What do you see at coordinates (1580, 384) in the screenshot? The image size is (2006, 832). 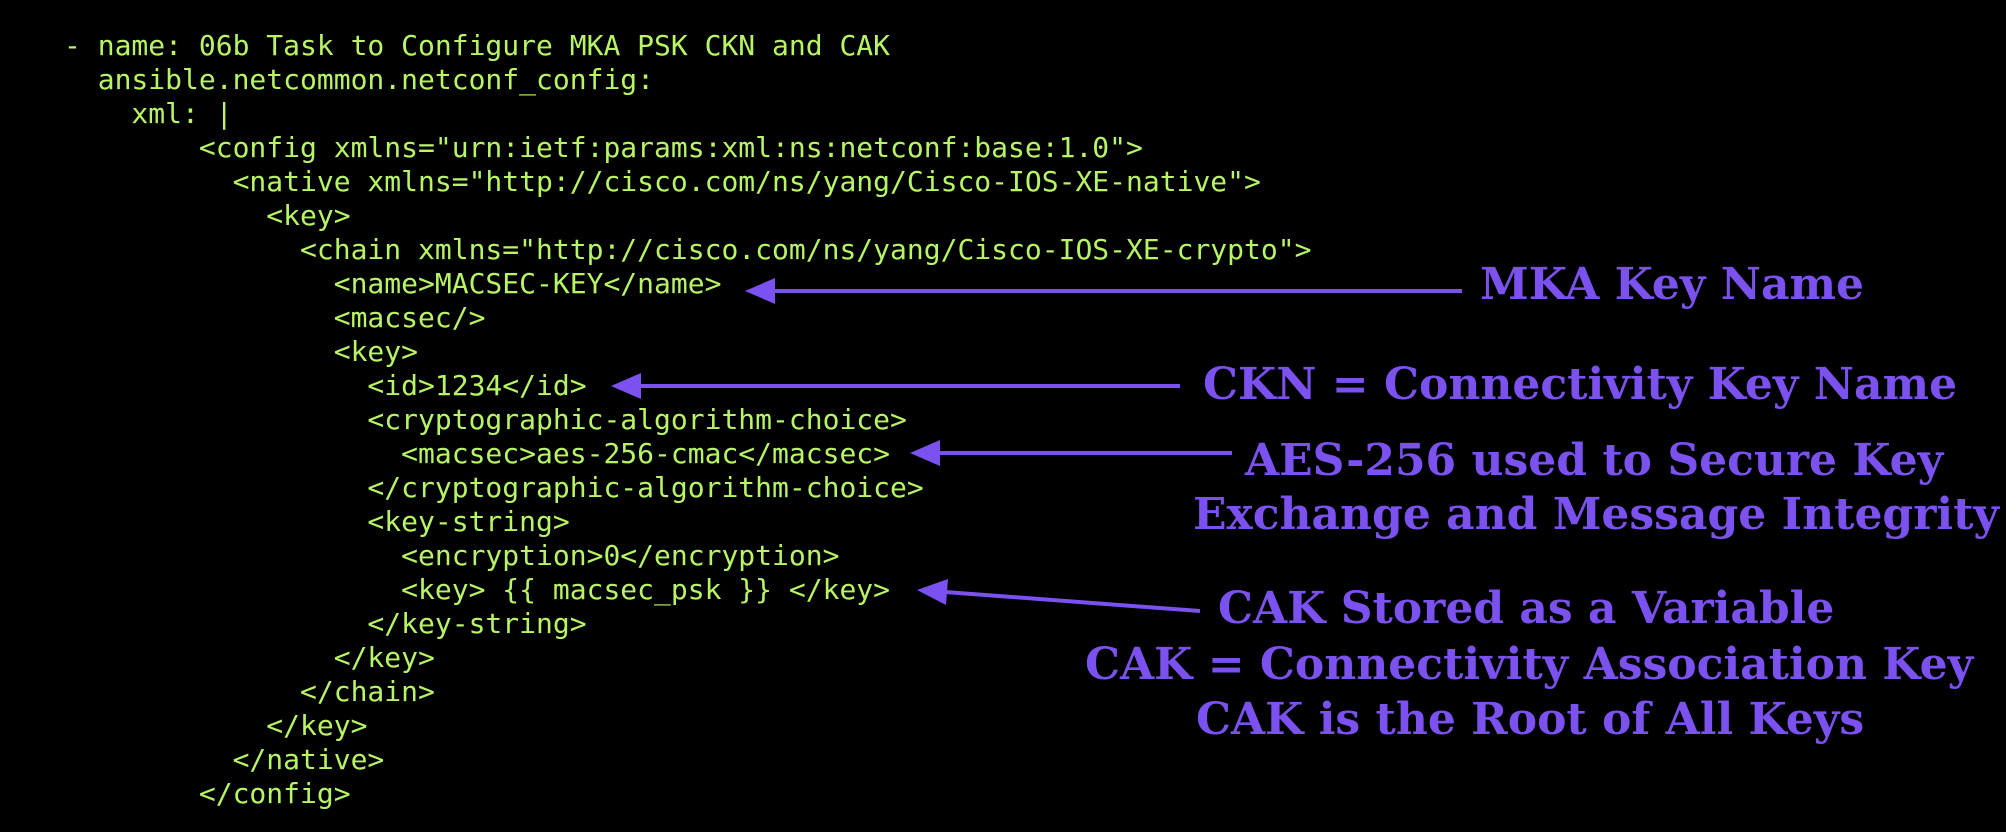 I see `note-ckn: CKN = Connectivity Key Name` at bounding box center [1580, 384].